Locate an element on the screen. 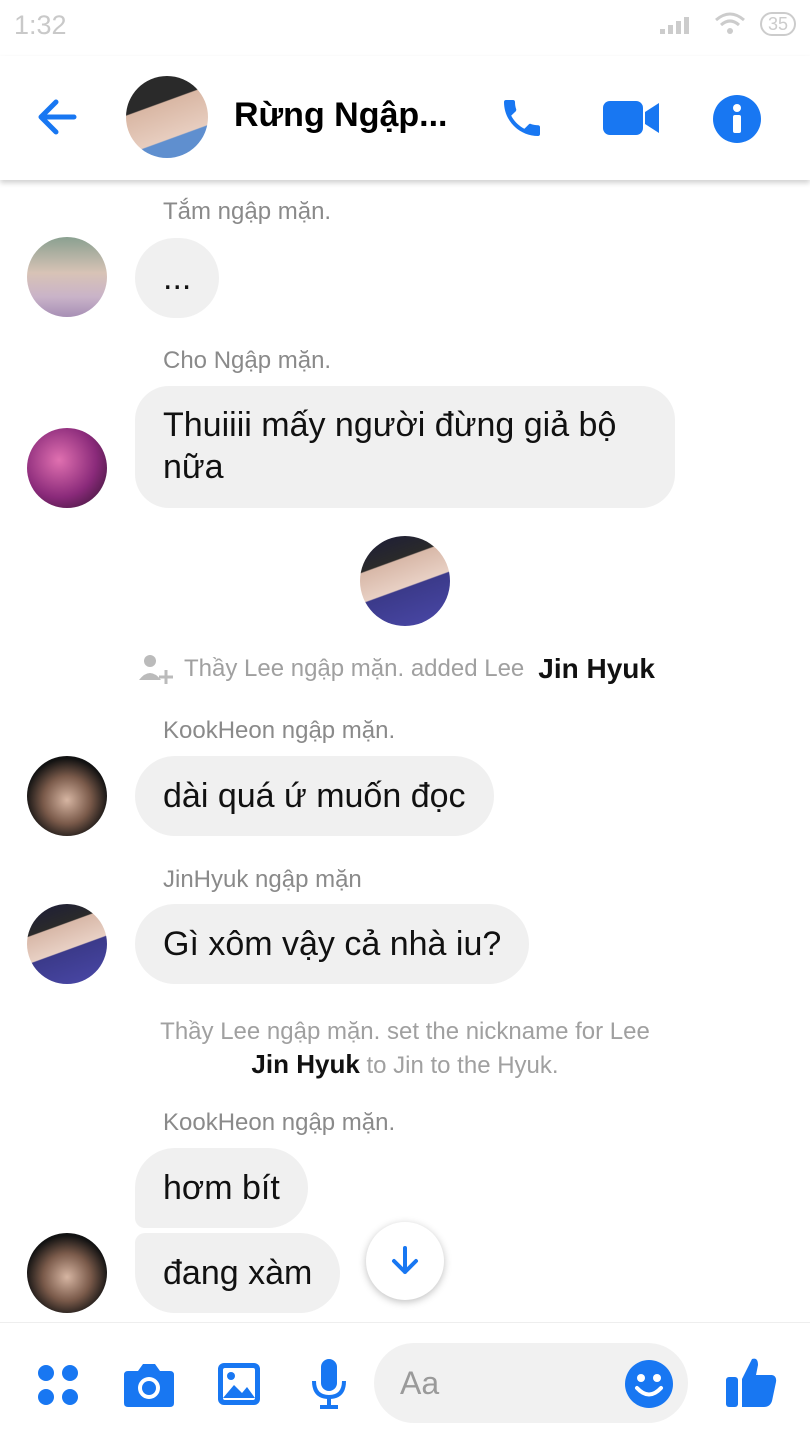  message-bubble: hơm bít is located at coordinates (221, 1188).